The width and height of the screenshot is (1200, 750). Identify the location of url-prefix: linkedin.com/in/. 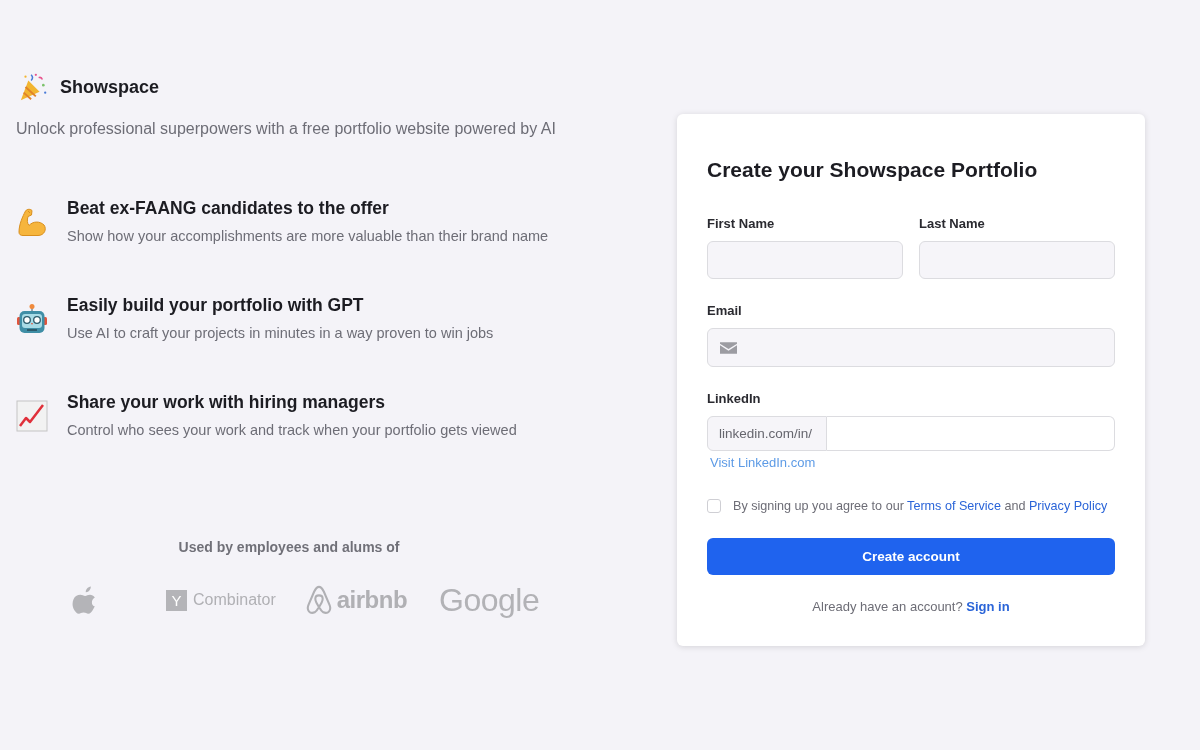
(767, 433).